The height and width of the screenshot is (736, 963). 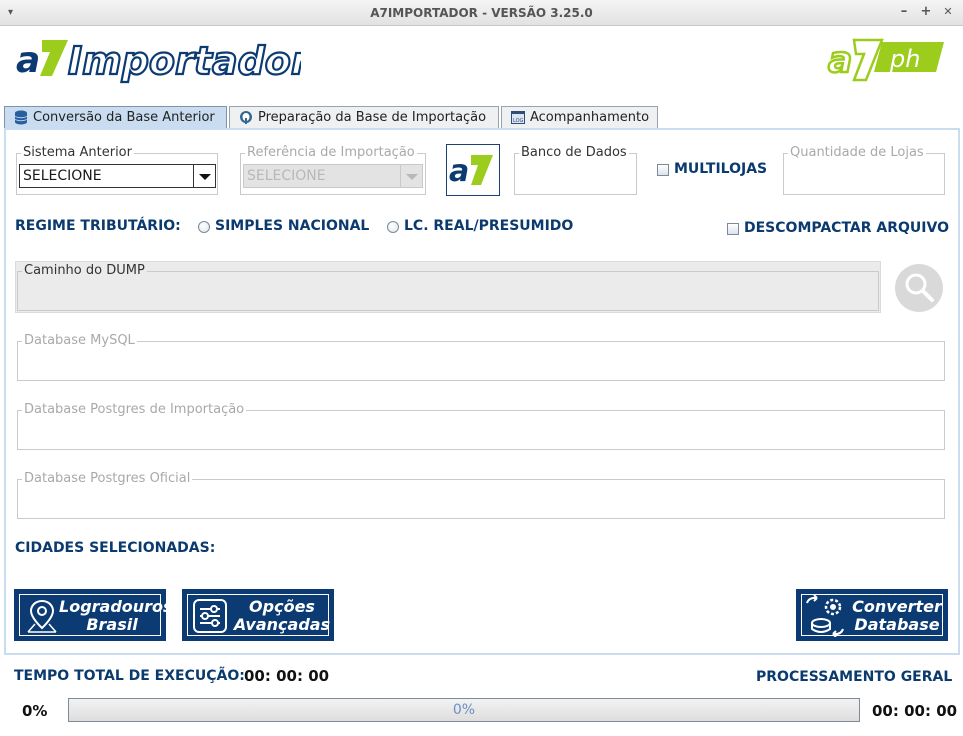 What do you see at coordinates (904, 12) in the screenshot?
I see `minimize-button: –` at bounding box center [904, 12].